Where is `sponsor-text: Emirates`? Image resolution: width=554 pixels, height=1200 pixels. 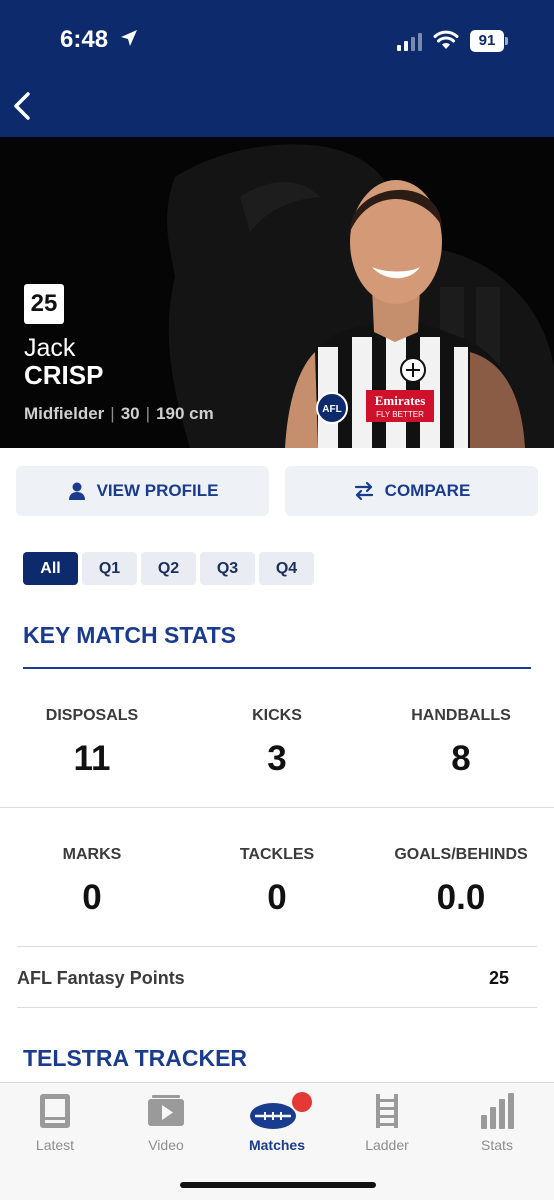
sponsor-text: Emirates is located at coordinates (400, 400).